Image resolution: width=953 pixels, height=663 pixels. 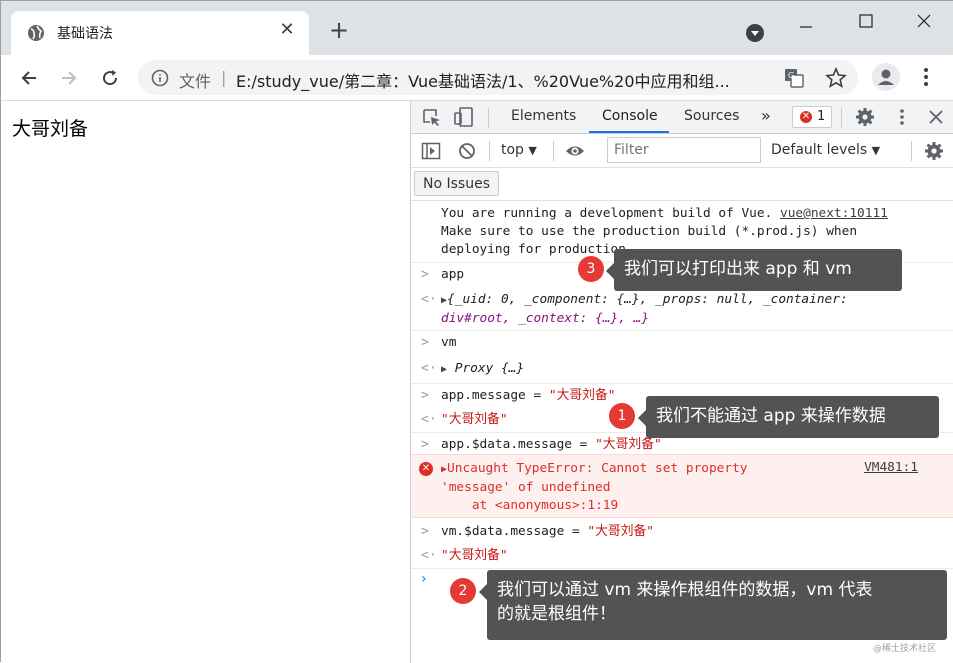 What do you see at coordinates (537, 249) in the screenshot?
I see `vue-notice-line3: deploying for production.` at bounding box center [537, 249].